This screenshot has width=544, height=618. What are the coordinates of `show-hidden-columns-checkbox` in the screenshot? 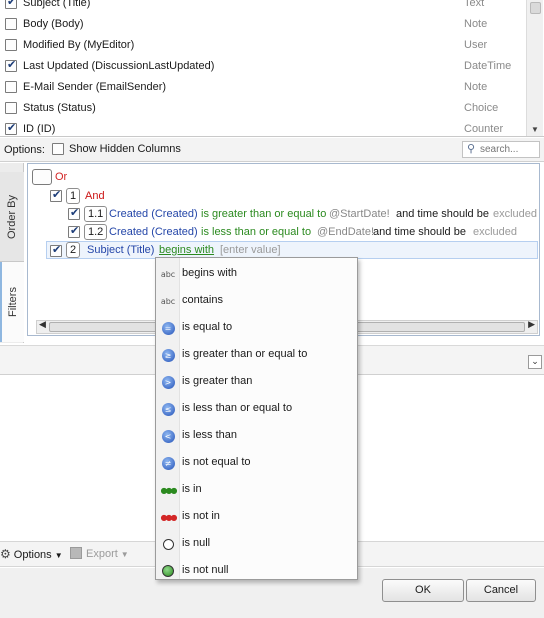 It's located at (58, 149).